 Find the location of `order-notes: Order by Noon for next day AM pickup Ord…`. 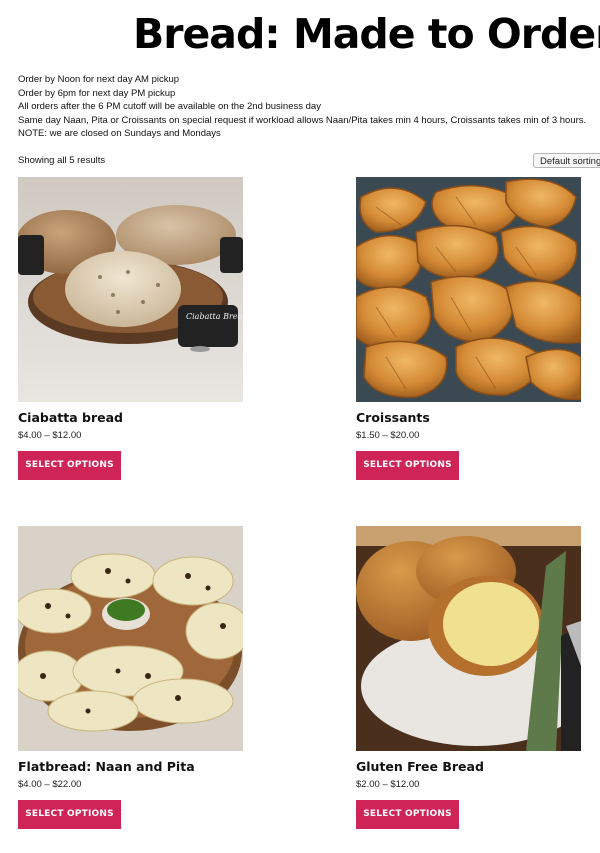

order-notes: Order by Noon for next day AM pickup Ord… is located at coordinates (302, 107).